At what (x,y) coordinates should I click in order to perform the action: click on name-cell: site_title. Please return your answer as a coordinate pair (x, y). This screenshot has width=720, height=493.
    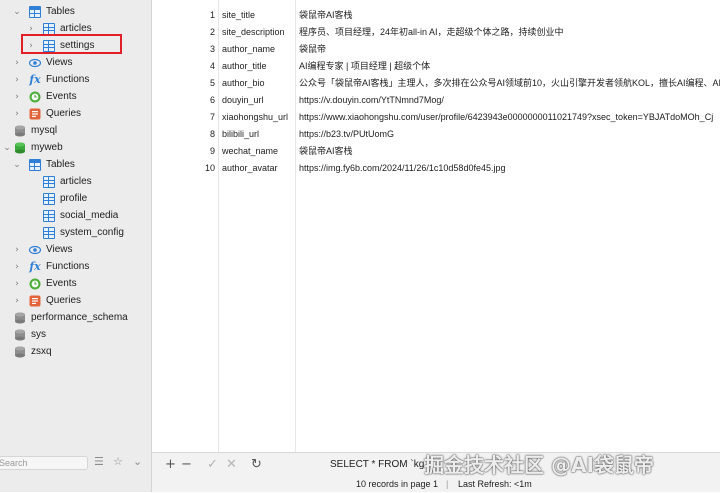
    Looking at the image, I should click on (258, 15).